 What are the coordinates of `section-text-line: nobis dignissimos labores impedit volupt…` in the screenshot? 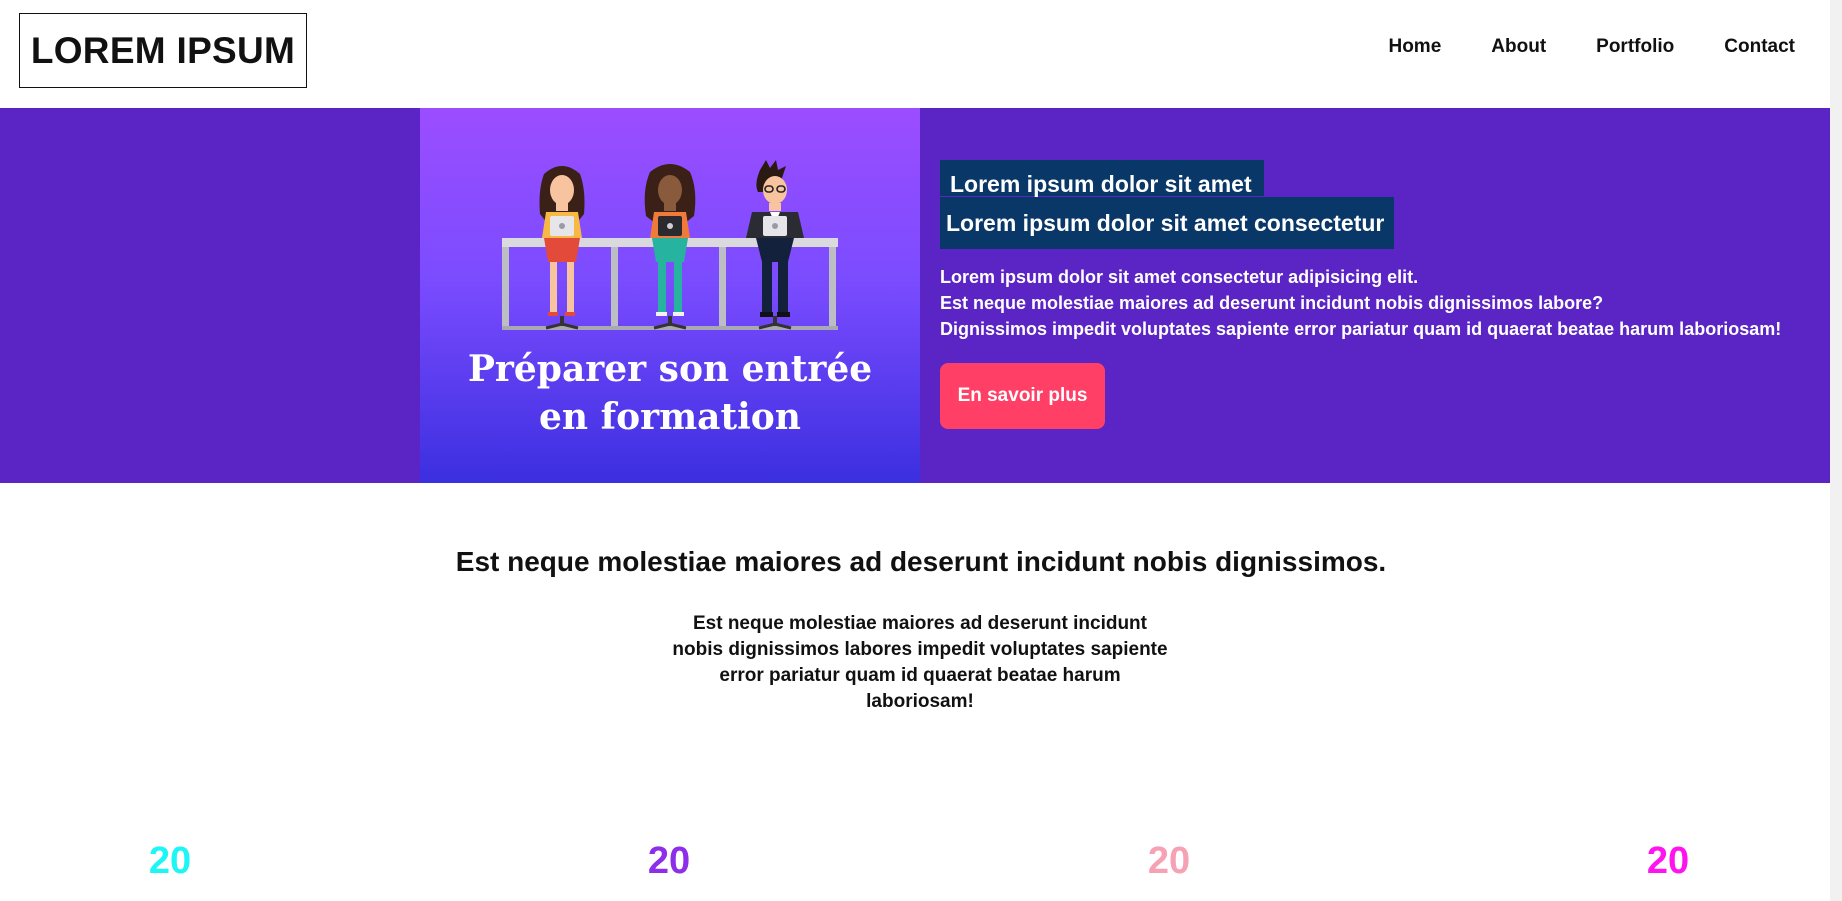 It's located at (920, 649).